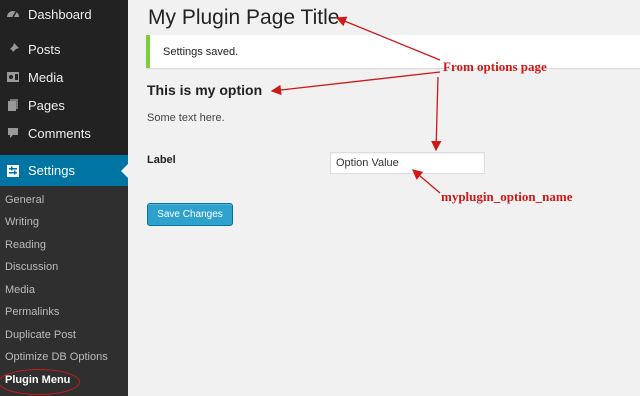 The width and height of the screenshot is (640, 396). I want to click on arrow-to-input, so click(436, 114).